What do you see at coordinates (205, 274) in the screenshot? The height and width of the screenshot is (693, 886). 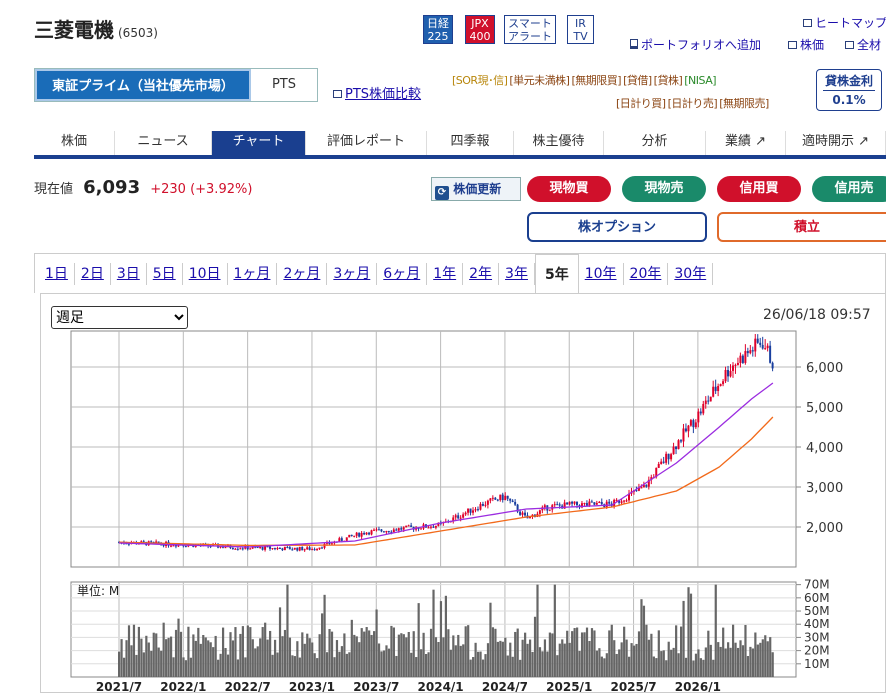 I see `period-tab: 10日` at bounding box center [205, 274].